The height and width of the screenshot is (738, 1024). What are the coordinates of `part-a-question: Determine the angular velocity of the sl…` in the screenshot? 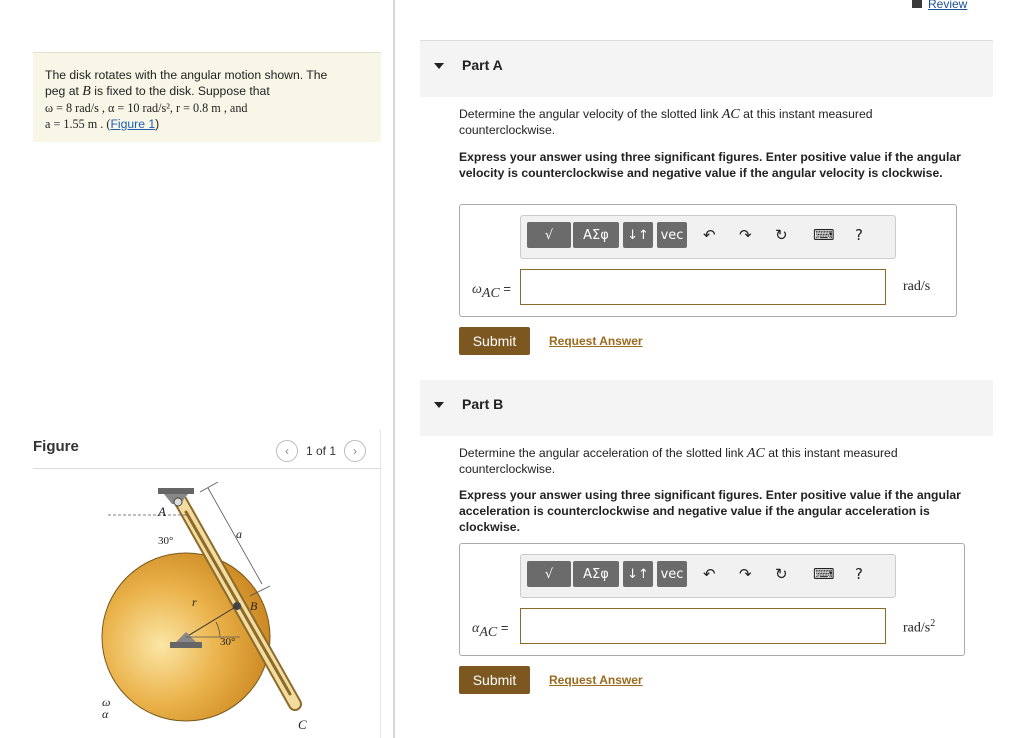 It's located at (666, 122).